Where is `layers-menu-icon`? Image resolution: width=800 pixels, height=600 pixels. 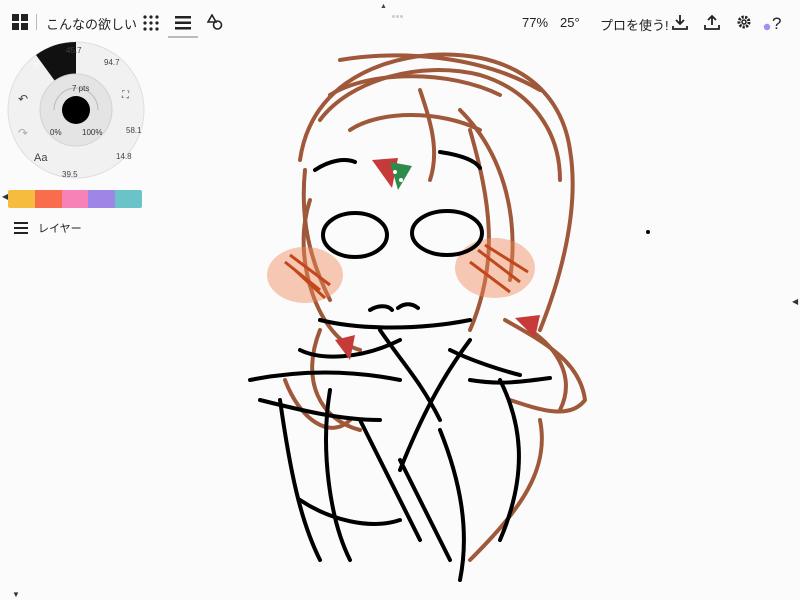
layers-menu-icon is located at coordinates (183, 23).